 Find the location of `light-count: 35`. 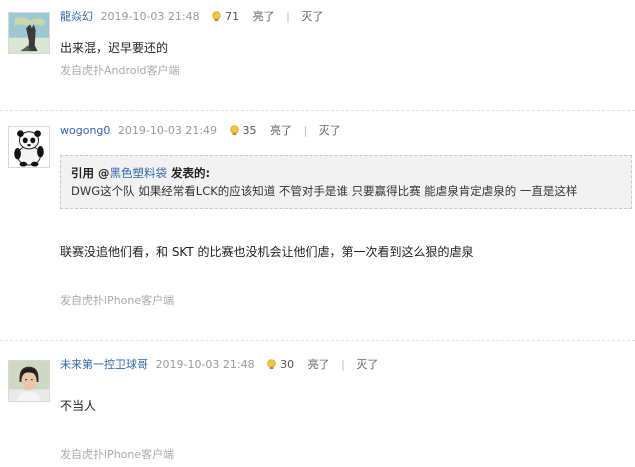

light-count: 35 is located at coordinates (243, 130).